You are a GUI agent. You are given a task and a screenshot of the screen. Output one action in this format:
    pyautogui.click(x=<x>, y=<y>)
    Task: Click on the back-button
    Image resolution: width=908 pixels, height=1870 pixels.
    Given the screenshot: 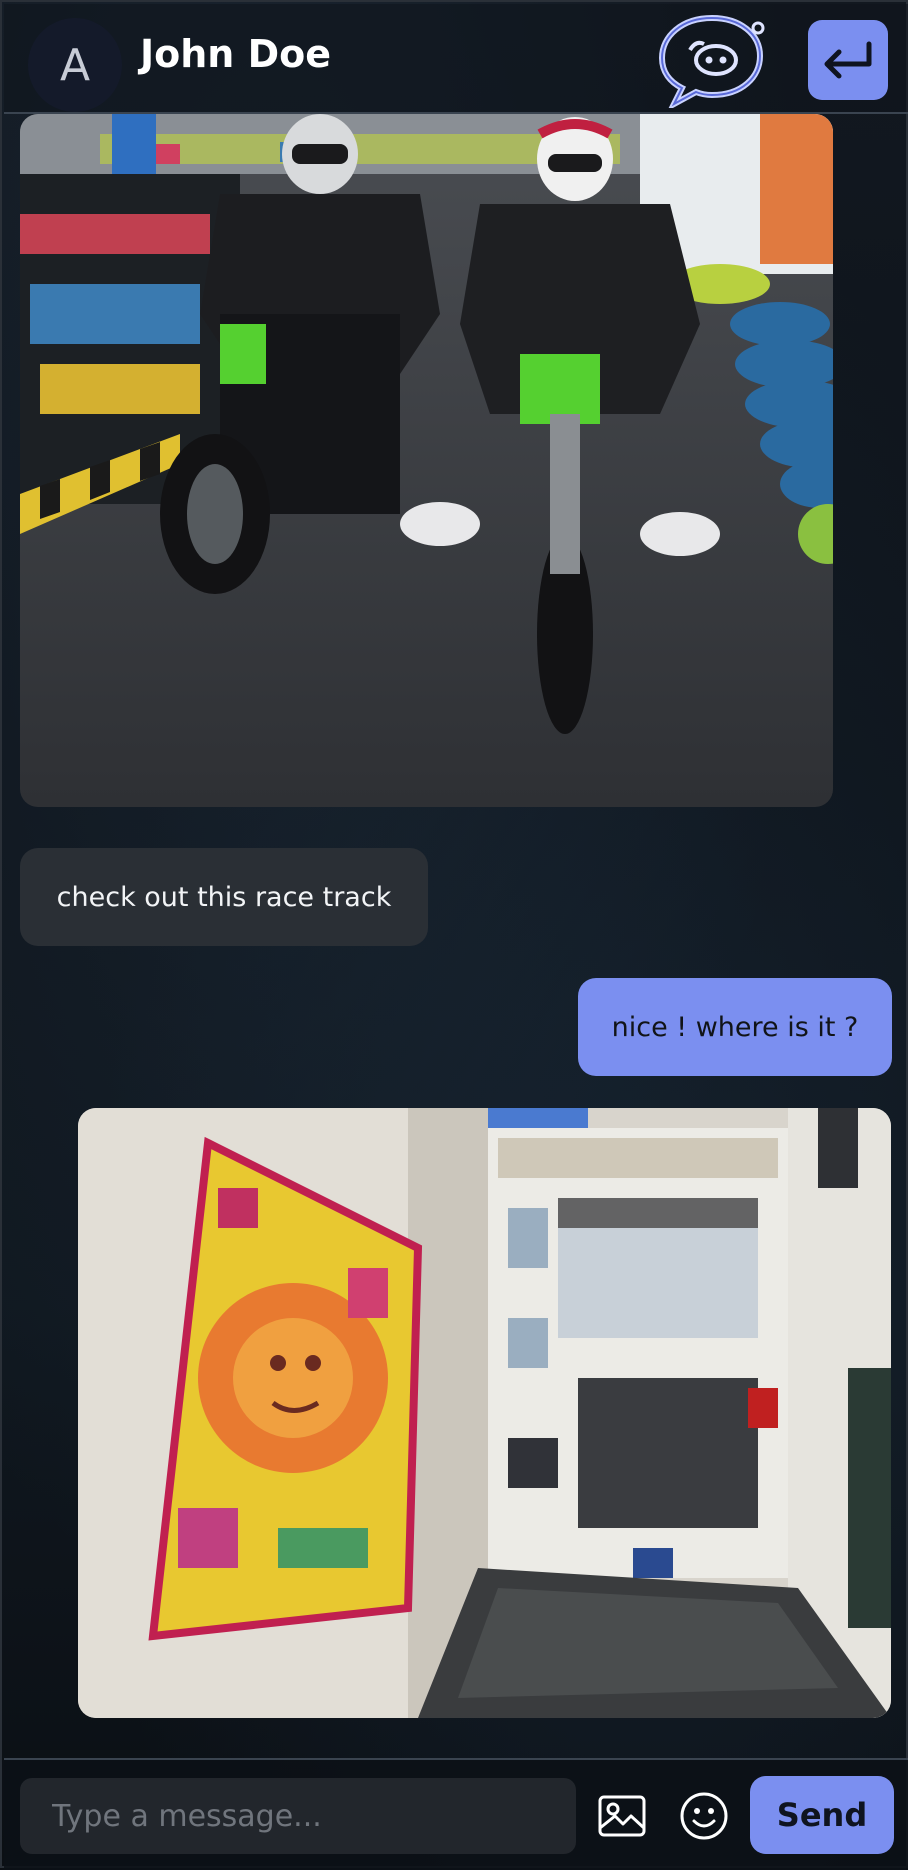 What is the action you would take?
    pyautogui.click(x=848, y=60)
    